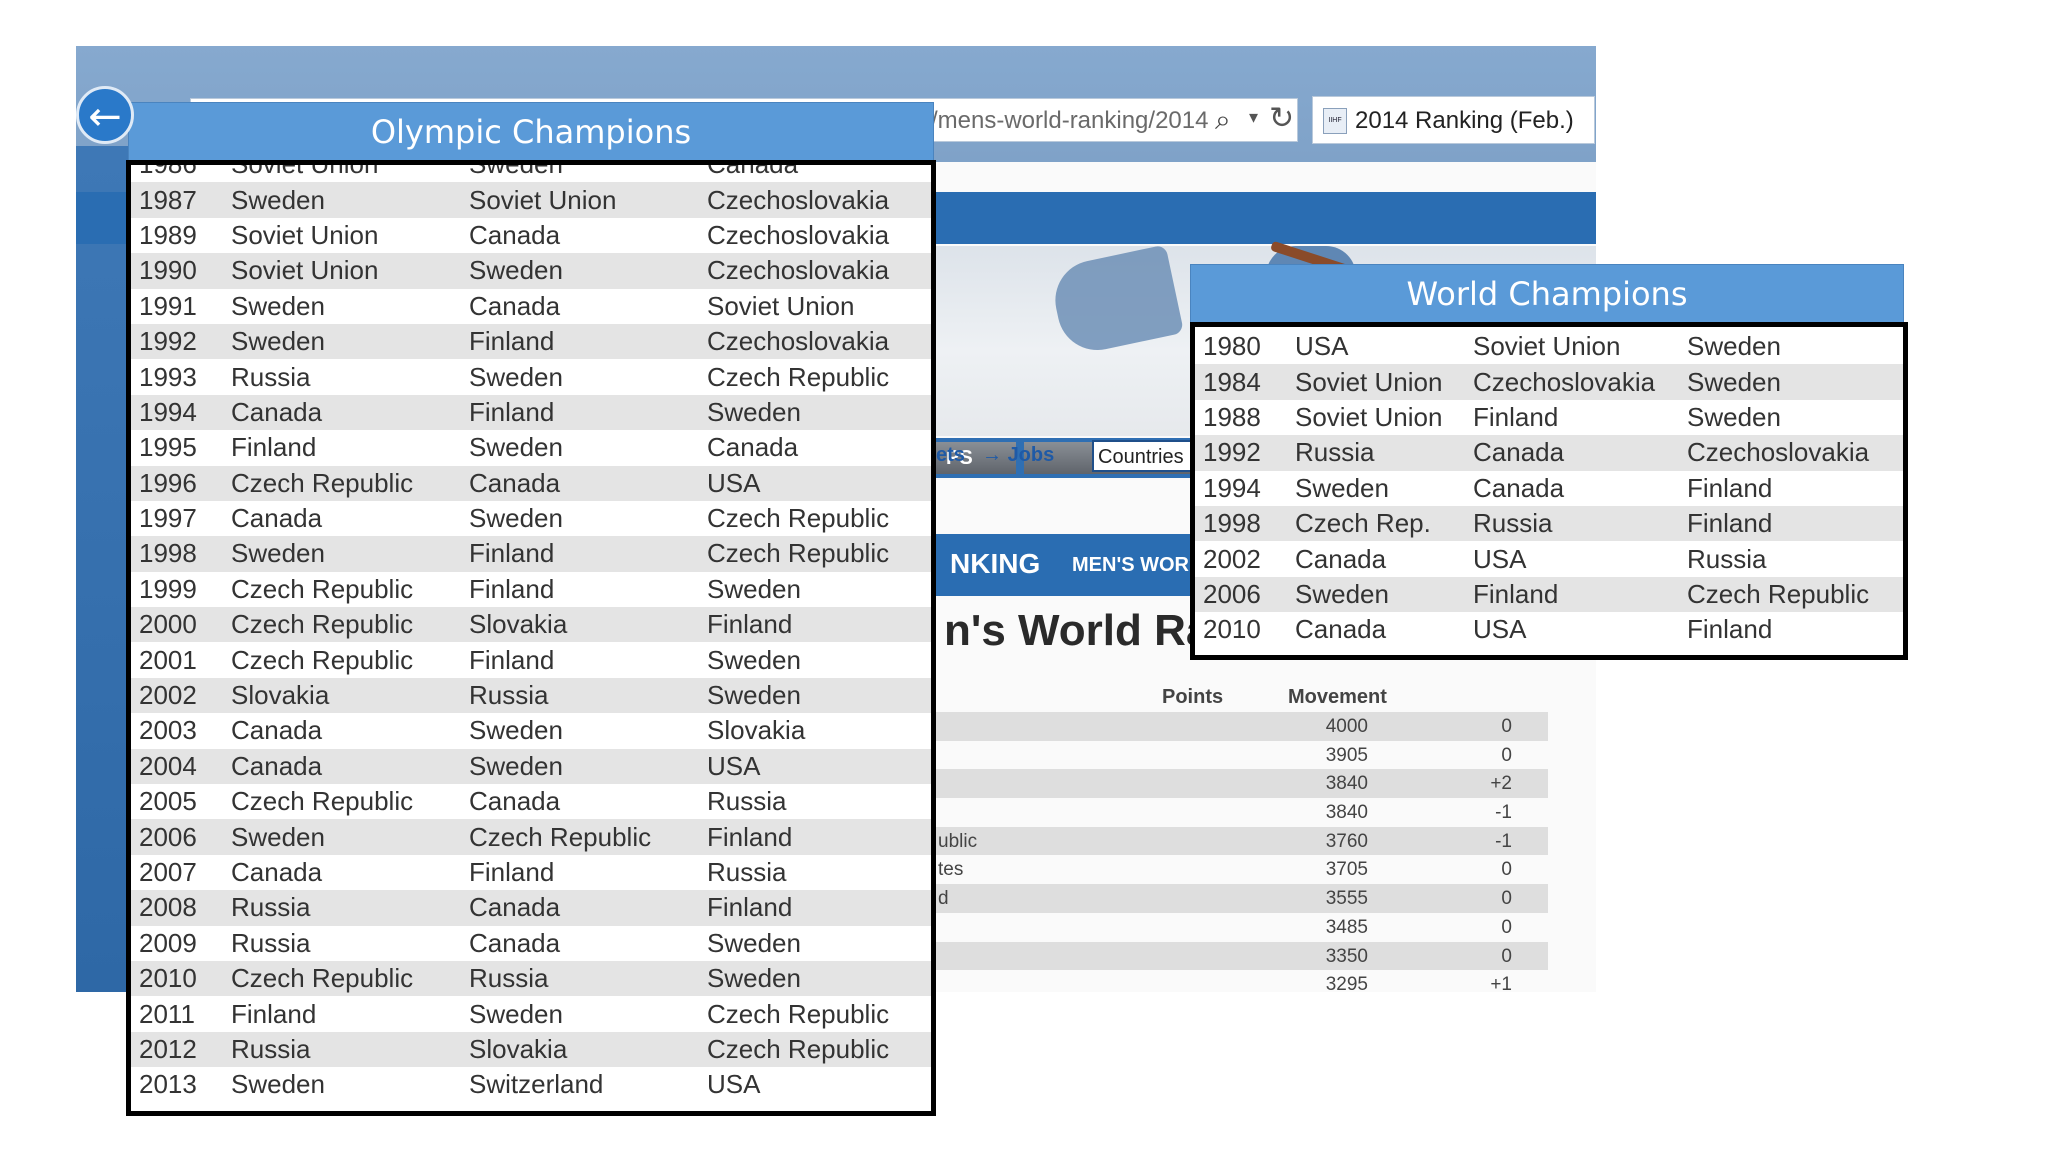 This screenshot has height=1152, width=2048. I want to click on year-cell: 1989, so click(168, 234).